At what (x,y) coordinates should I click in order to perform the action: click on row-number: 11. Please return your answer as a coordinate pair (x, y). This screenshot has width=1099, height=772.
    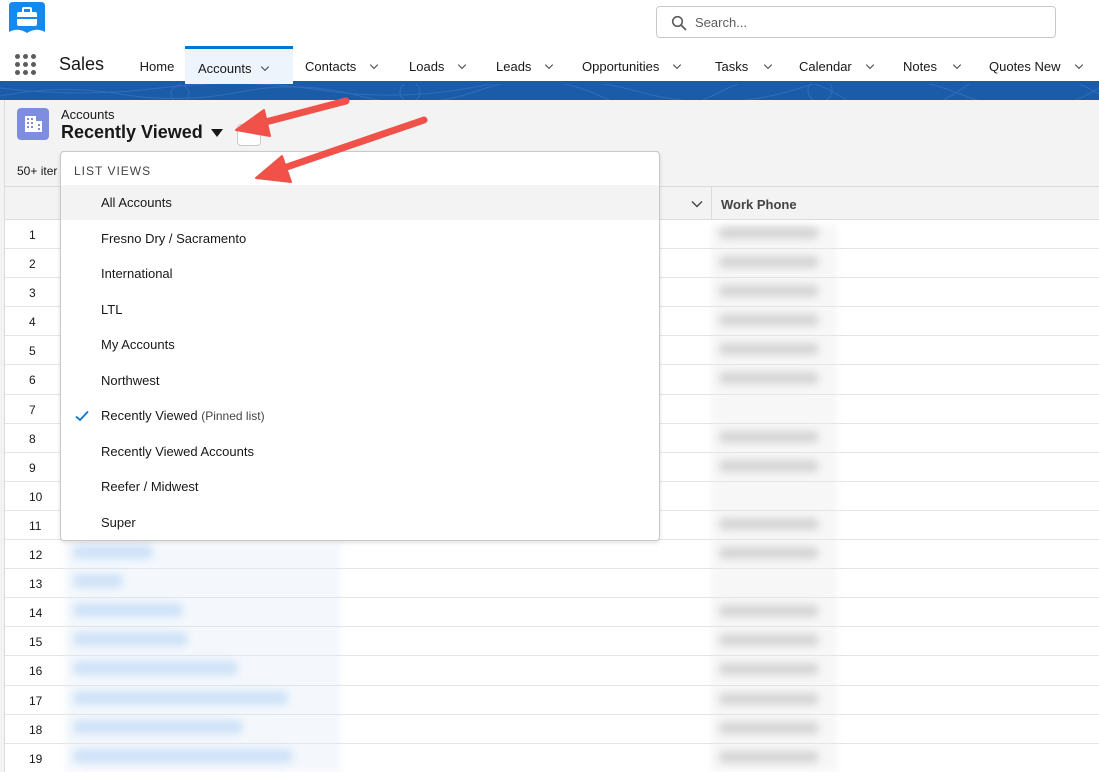
    Looking at the image, I should click on (35, 525).